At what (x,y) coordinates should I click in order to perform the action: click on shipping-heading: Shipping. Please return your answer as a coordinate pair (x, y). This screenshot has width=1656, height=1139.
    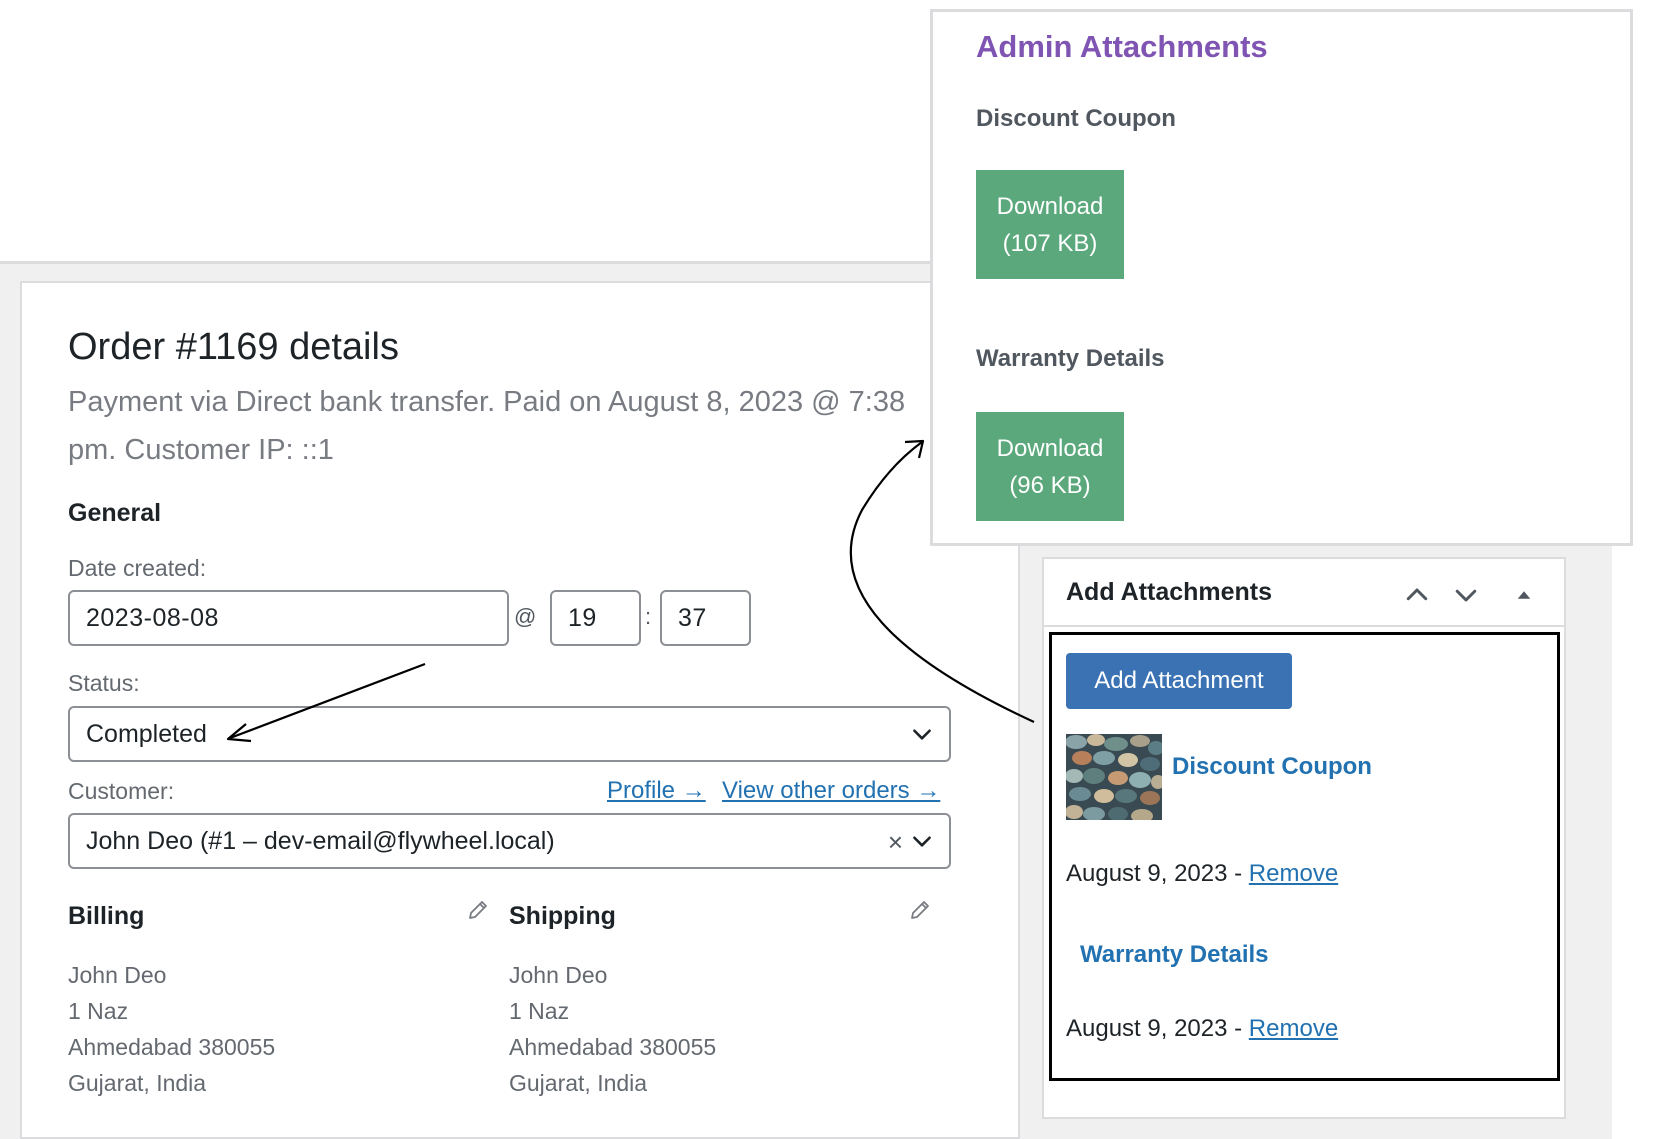
    Looking at the image, I should click on (562, 916).